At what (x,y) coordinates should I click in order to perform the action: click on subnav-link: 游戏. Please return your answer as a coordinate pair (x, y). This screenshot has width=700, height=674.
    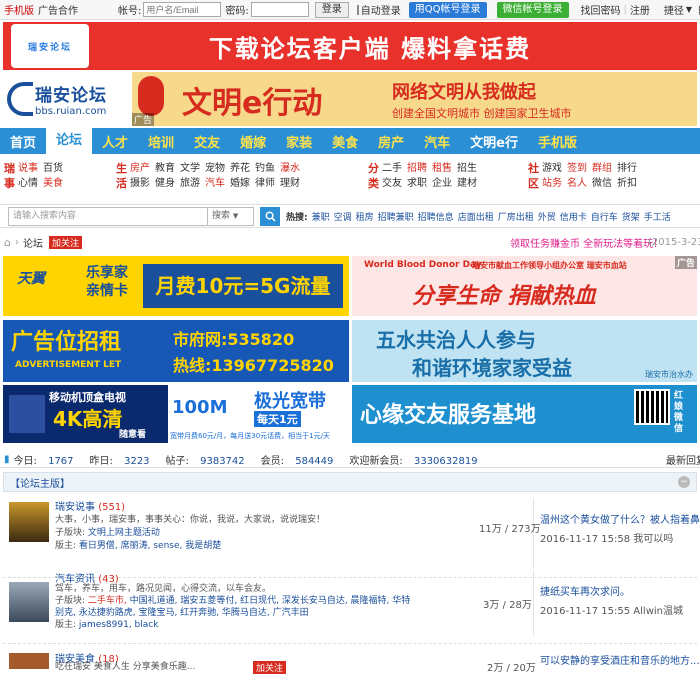
    Looking at the image, I should click on (552, 168).